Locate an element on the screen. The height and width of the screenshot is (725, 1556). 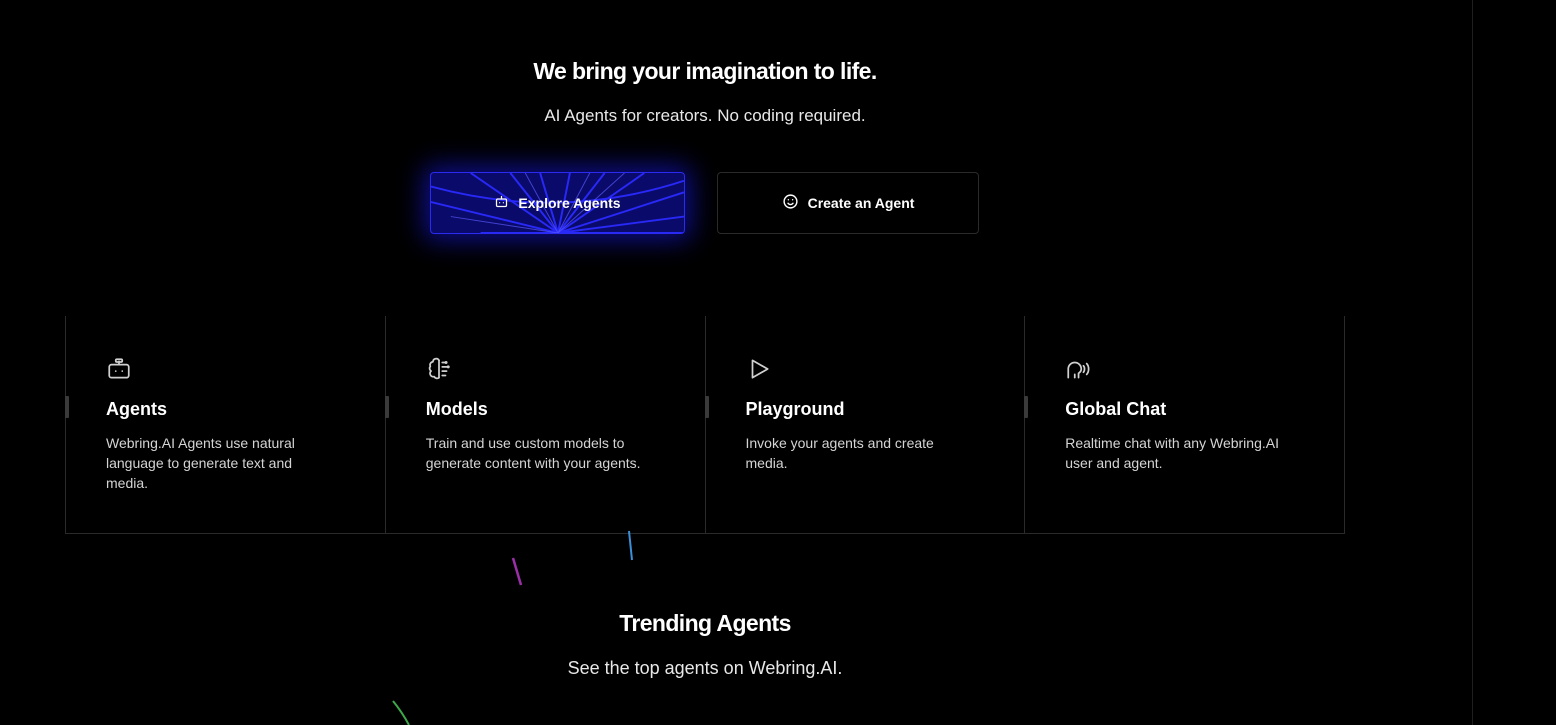
explore-agents-button: Explore Agents is located at coordinates (557, 203).